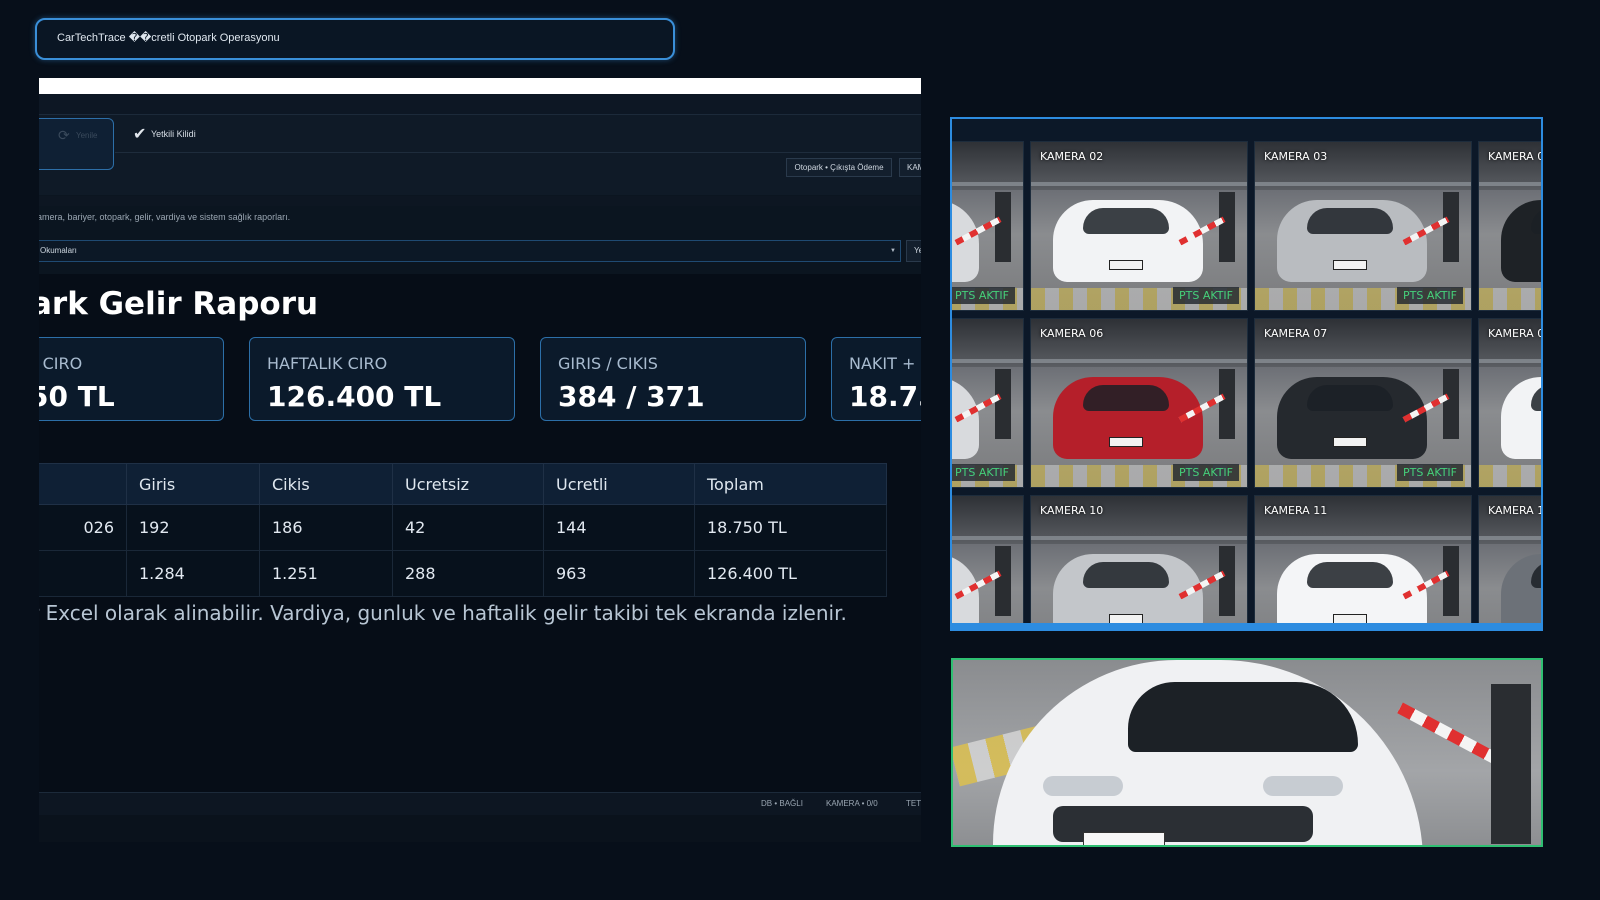 This screenshot has width=1600, height=900. Describe the element at coordinates (1083, 786) in the screenshot. I see `headlight-left` at that location.